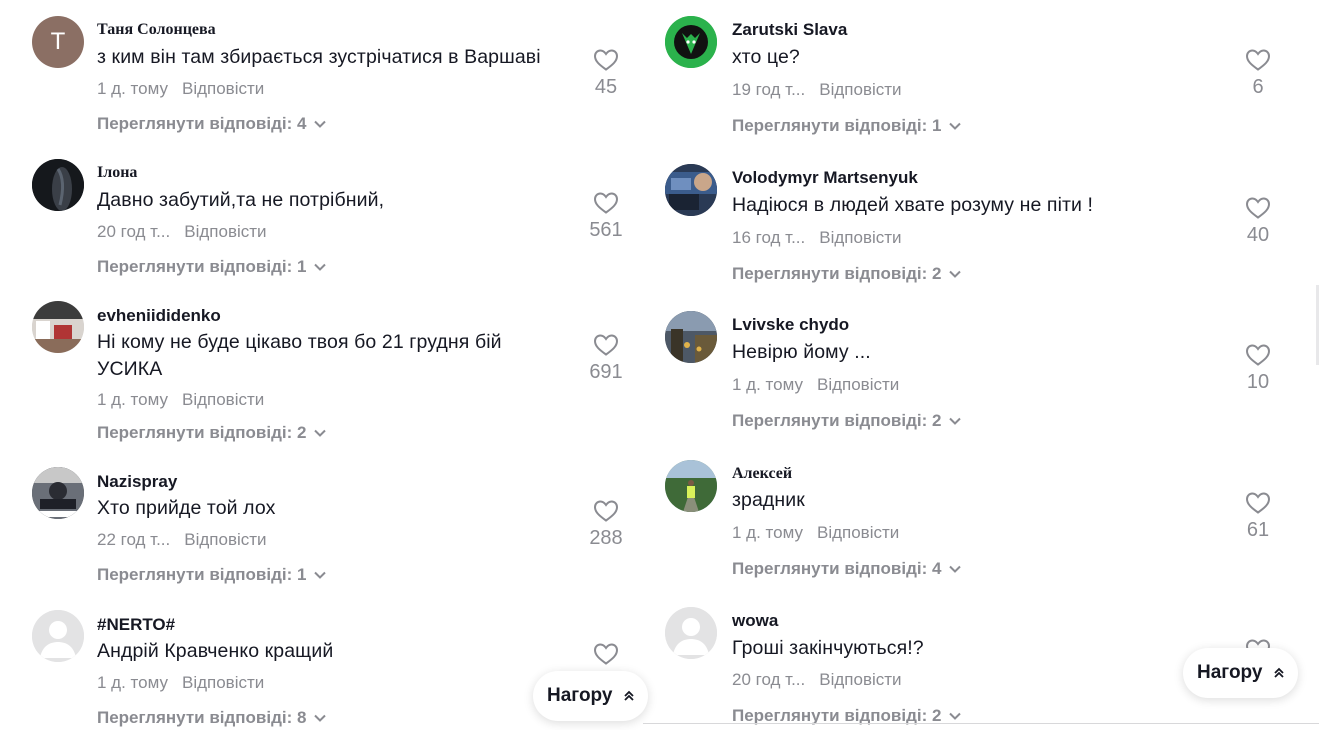 This screenshot has height=730, width=1319. Describe the element at coordinates (212, 718) in the screenshot. I see `view-replies-button: Переглянути відповіді: 8` at that location.